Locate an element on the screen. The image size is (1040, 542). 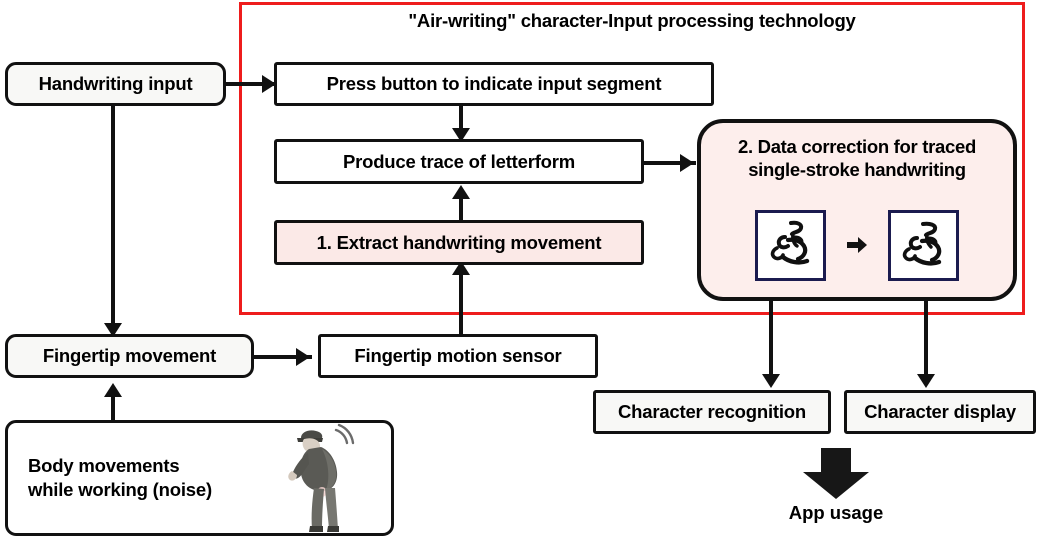
node-fingertip-motion-sensor: Fingertip motion sensor is located at coordinates (458, 356).